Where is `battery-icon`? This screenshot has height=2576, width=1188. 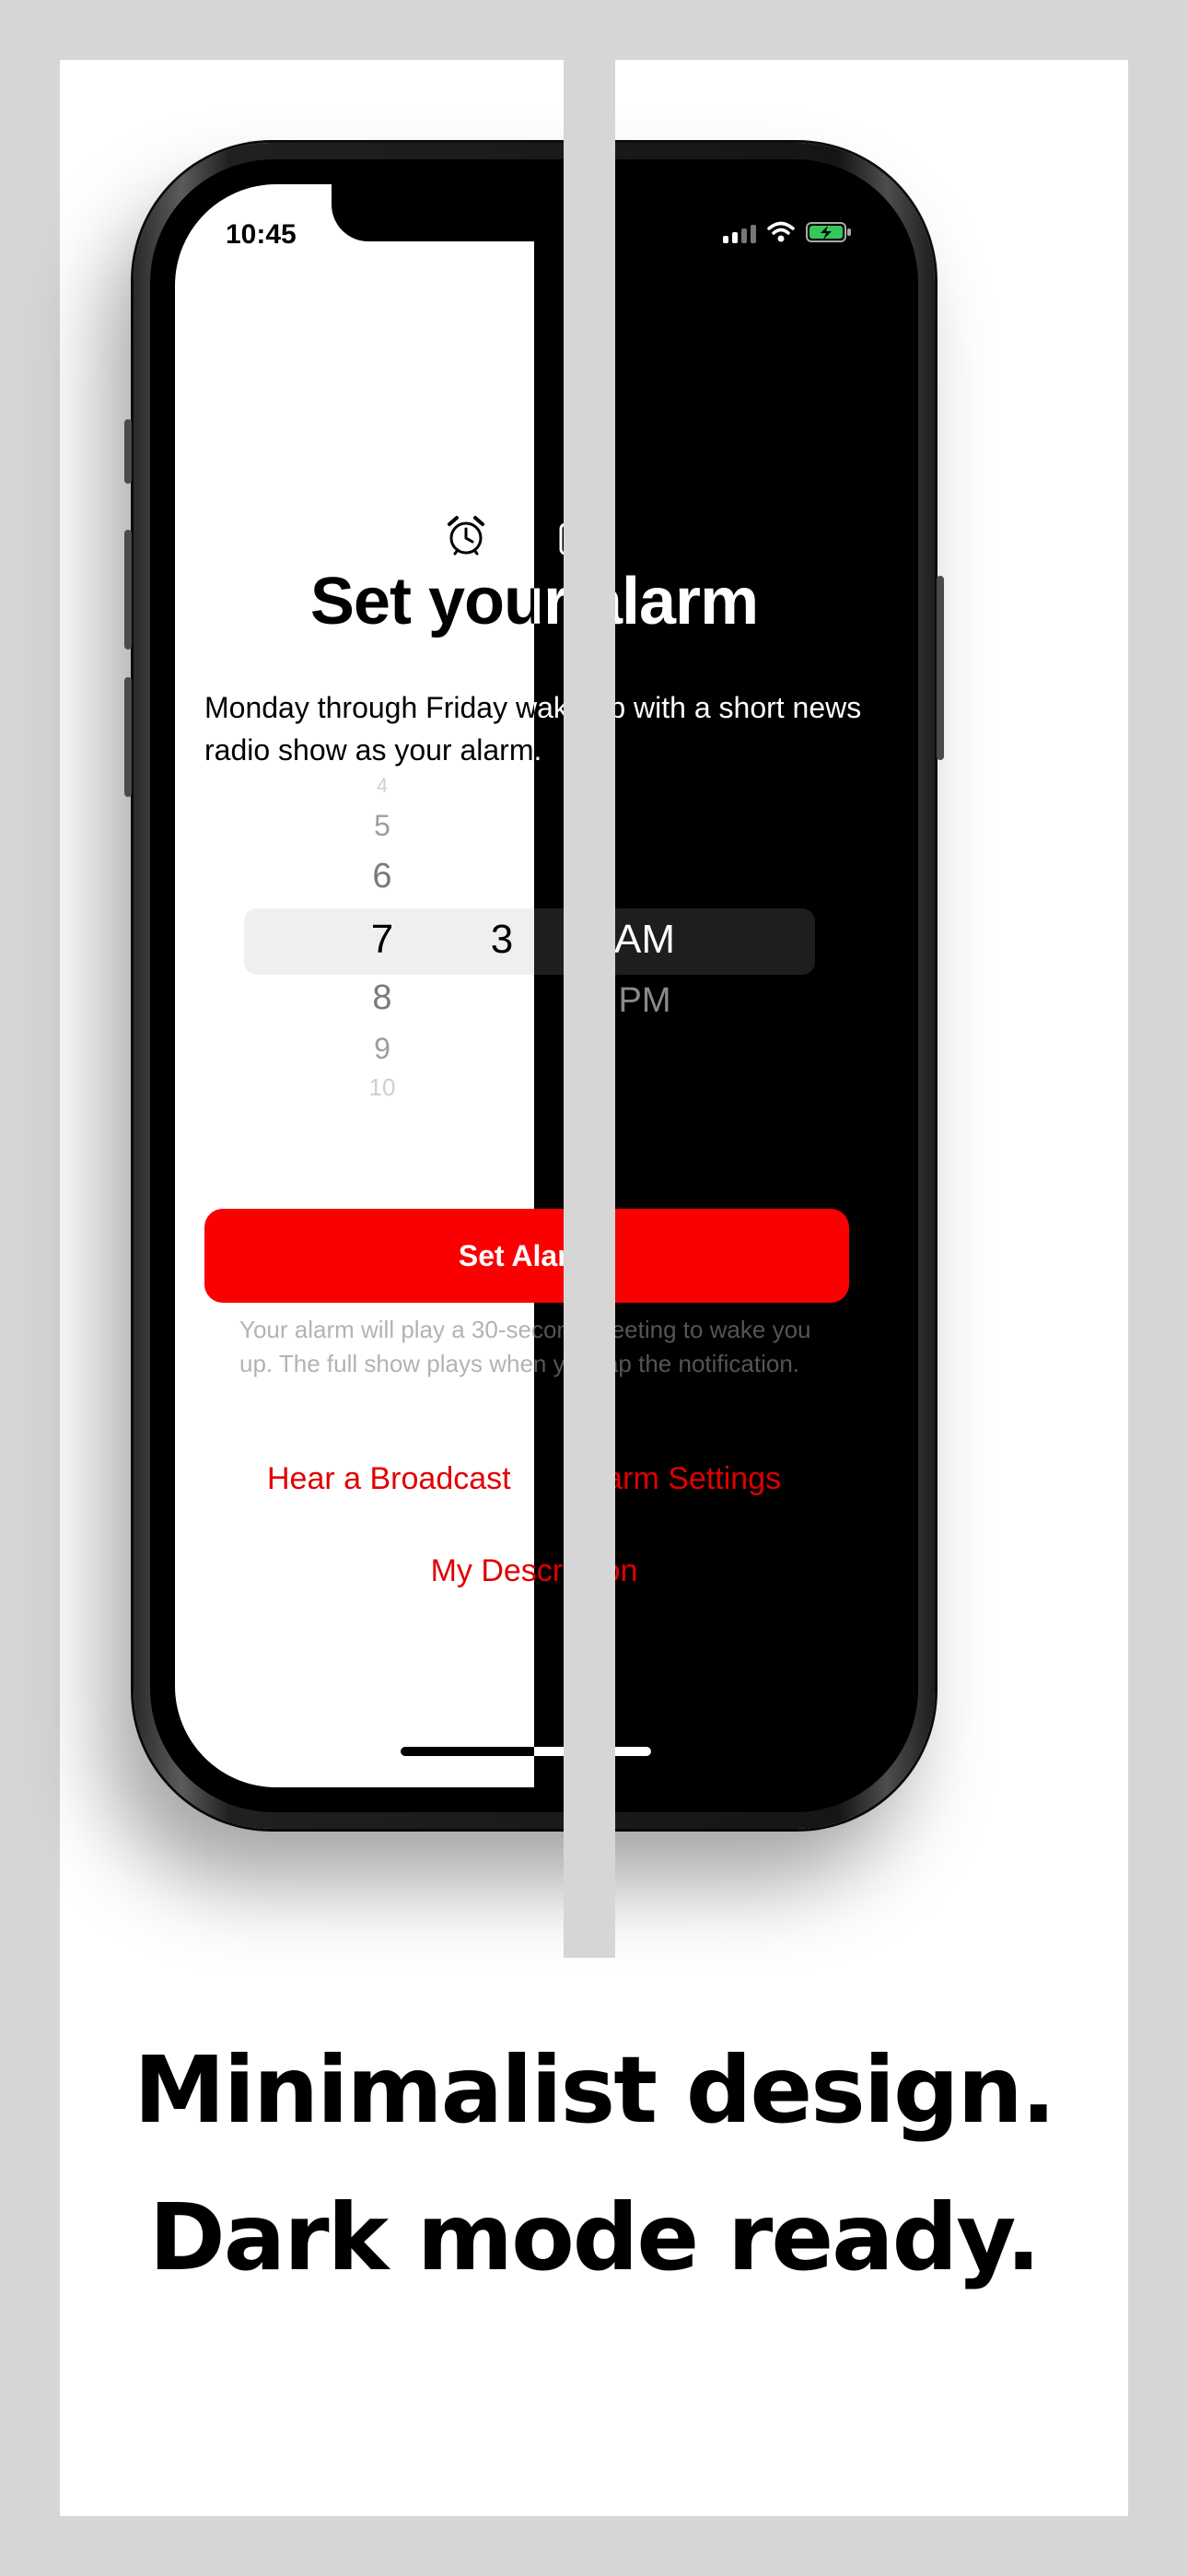
battery-icon is located at coordinates (828, 232).